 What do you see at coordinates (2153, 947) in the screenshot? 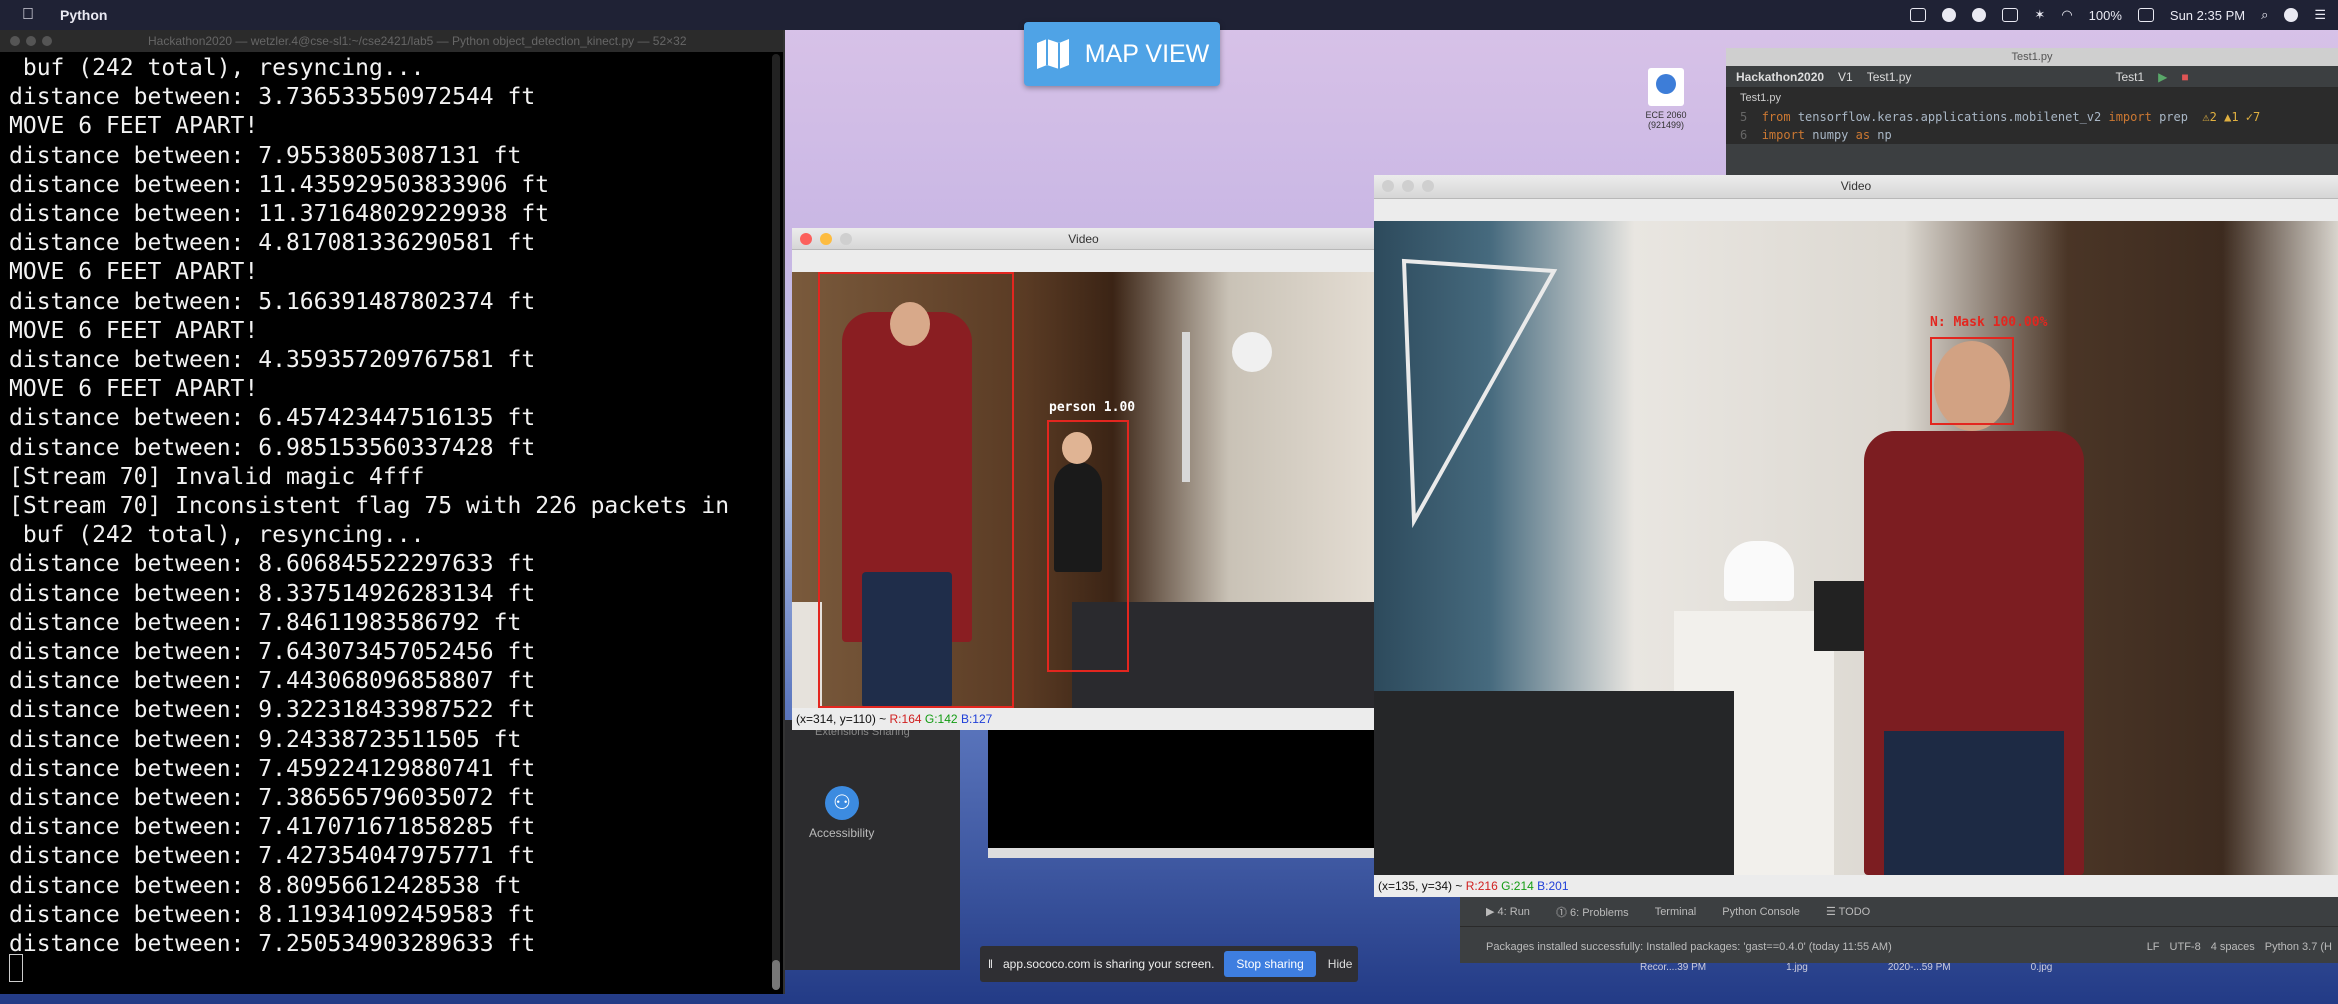
I see `ide-status-item: LF` at bounding box center [2153, 947].